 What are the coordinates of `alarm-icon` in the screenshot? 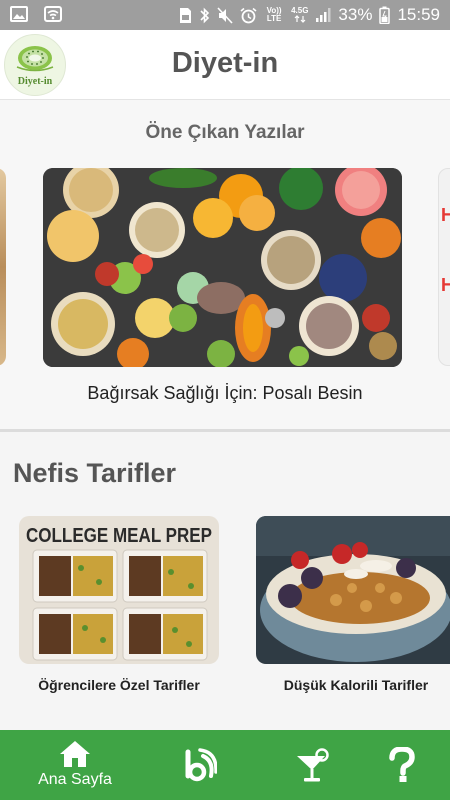 It's located at (248, 15).